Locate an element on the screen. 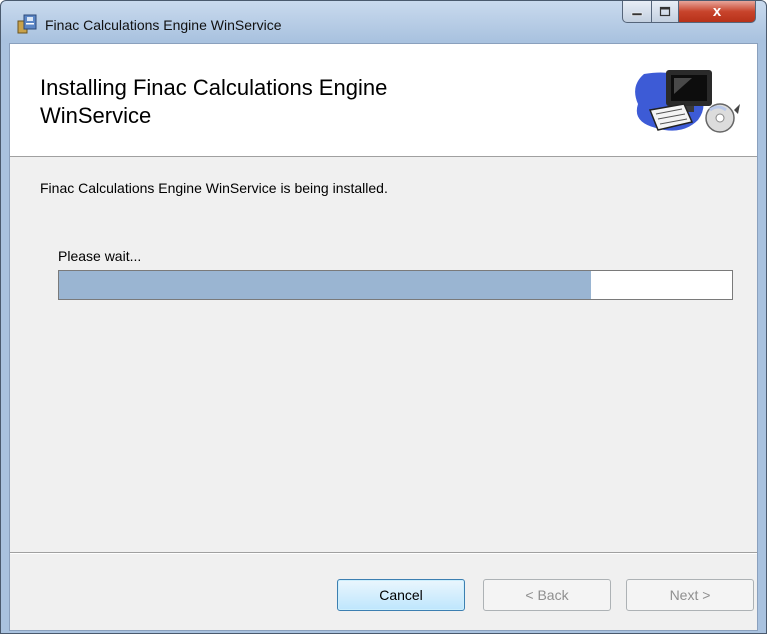  progress-bar-fill is located at coordinates (325, 285).